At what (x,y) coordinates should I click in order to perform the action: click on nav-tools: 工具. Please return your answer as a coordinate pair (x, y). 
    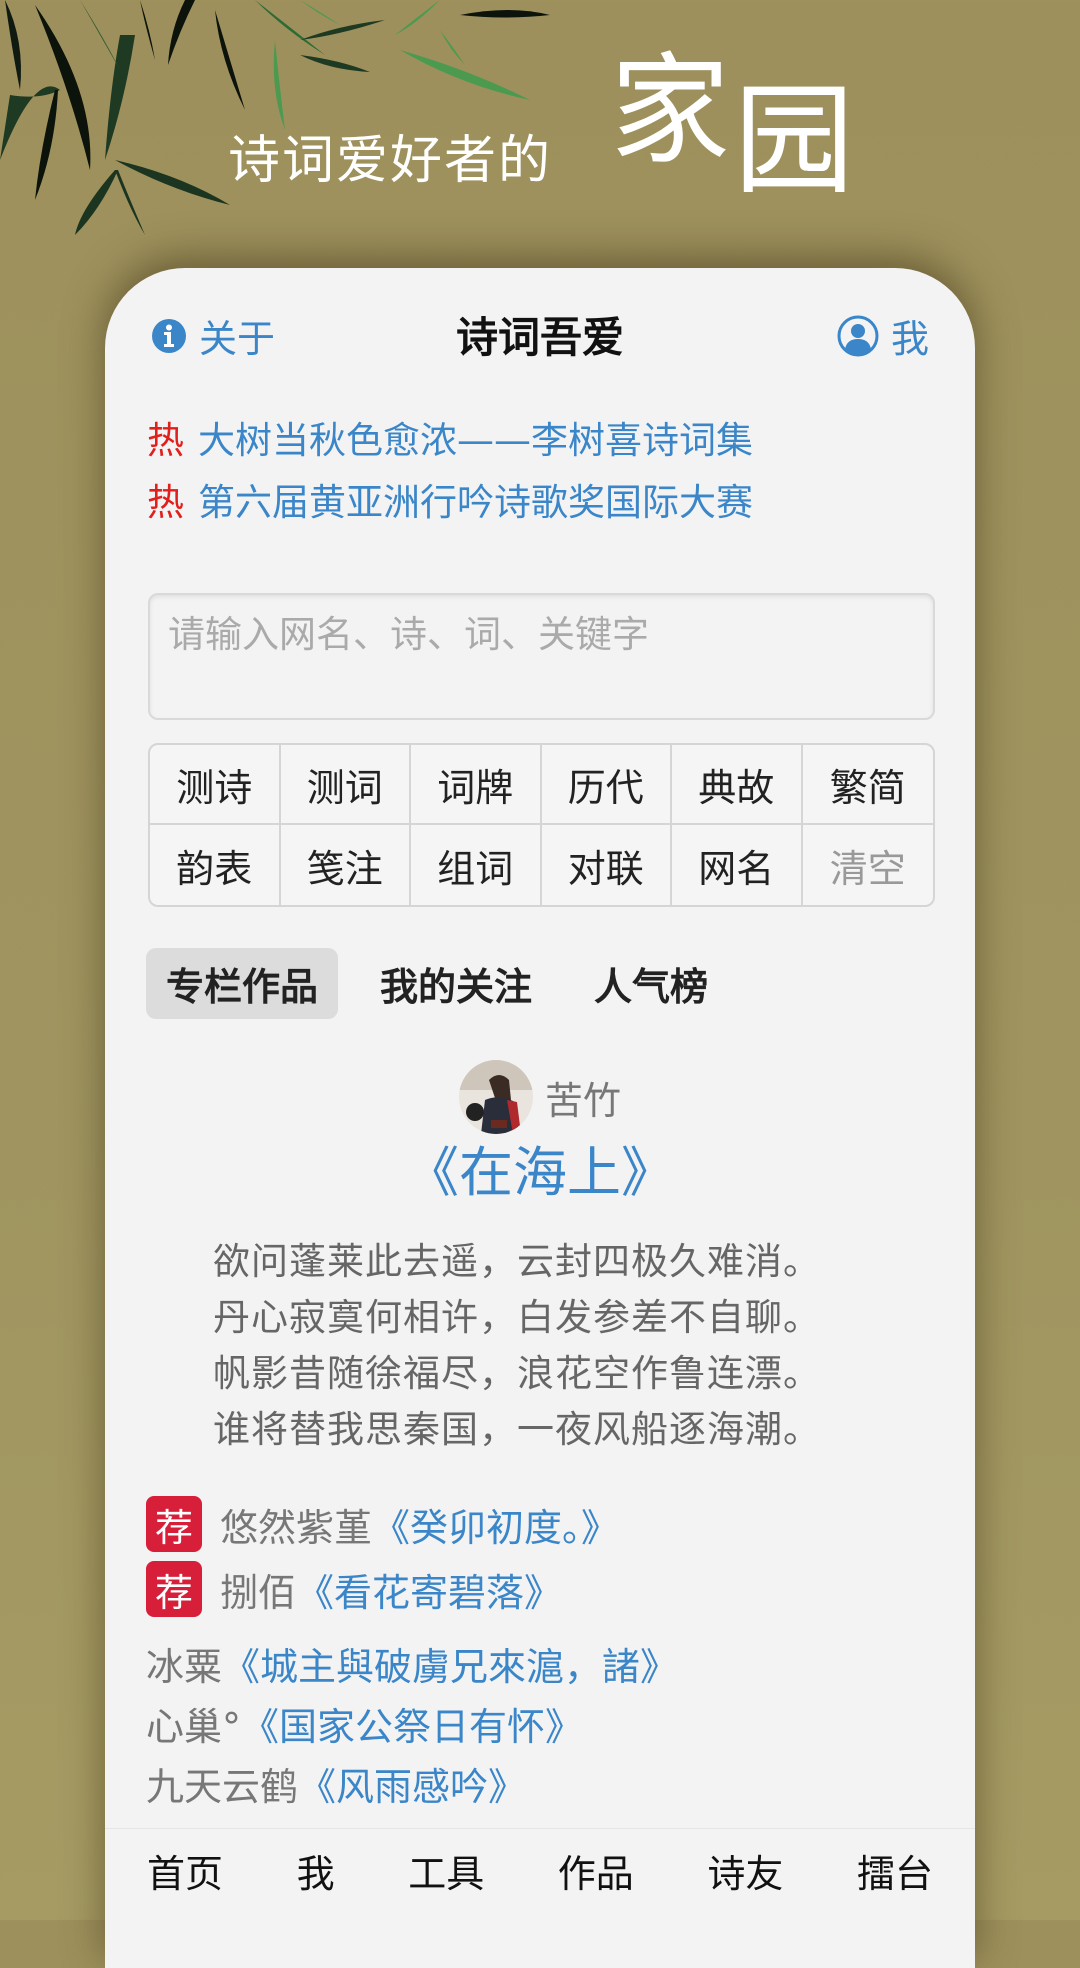
    Looking at the image, I should click on (446, 1888).